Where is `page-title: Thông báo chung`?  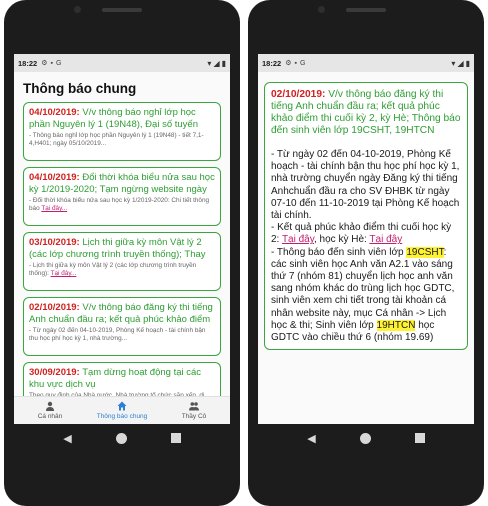 page-title: Thông báo chung is located at coordinates (80, 88).